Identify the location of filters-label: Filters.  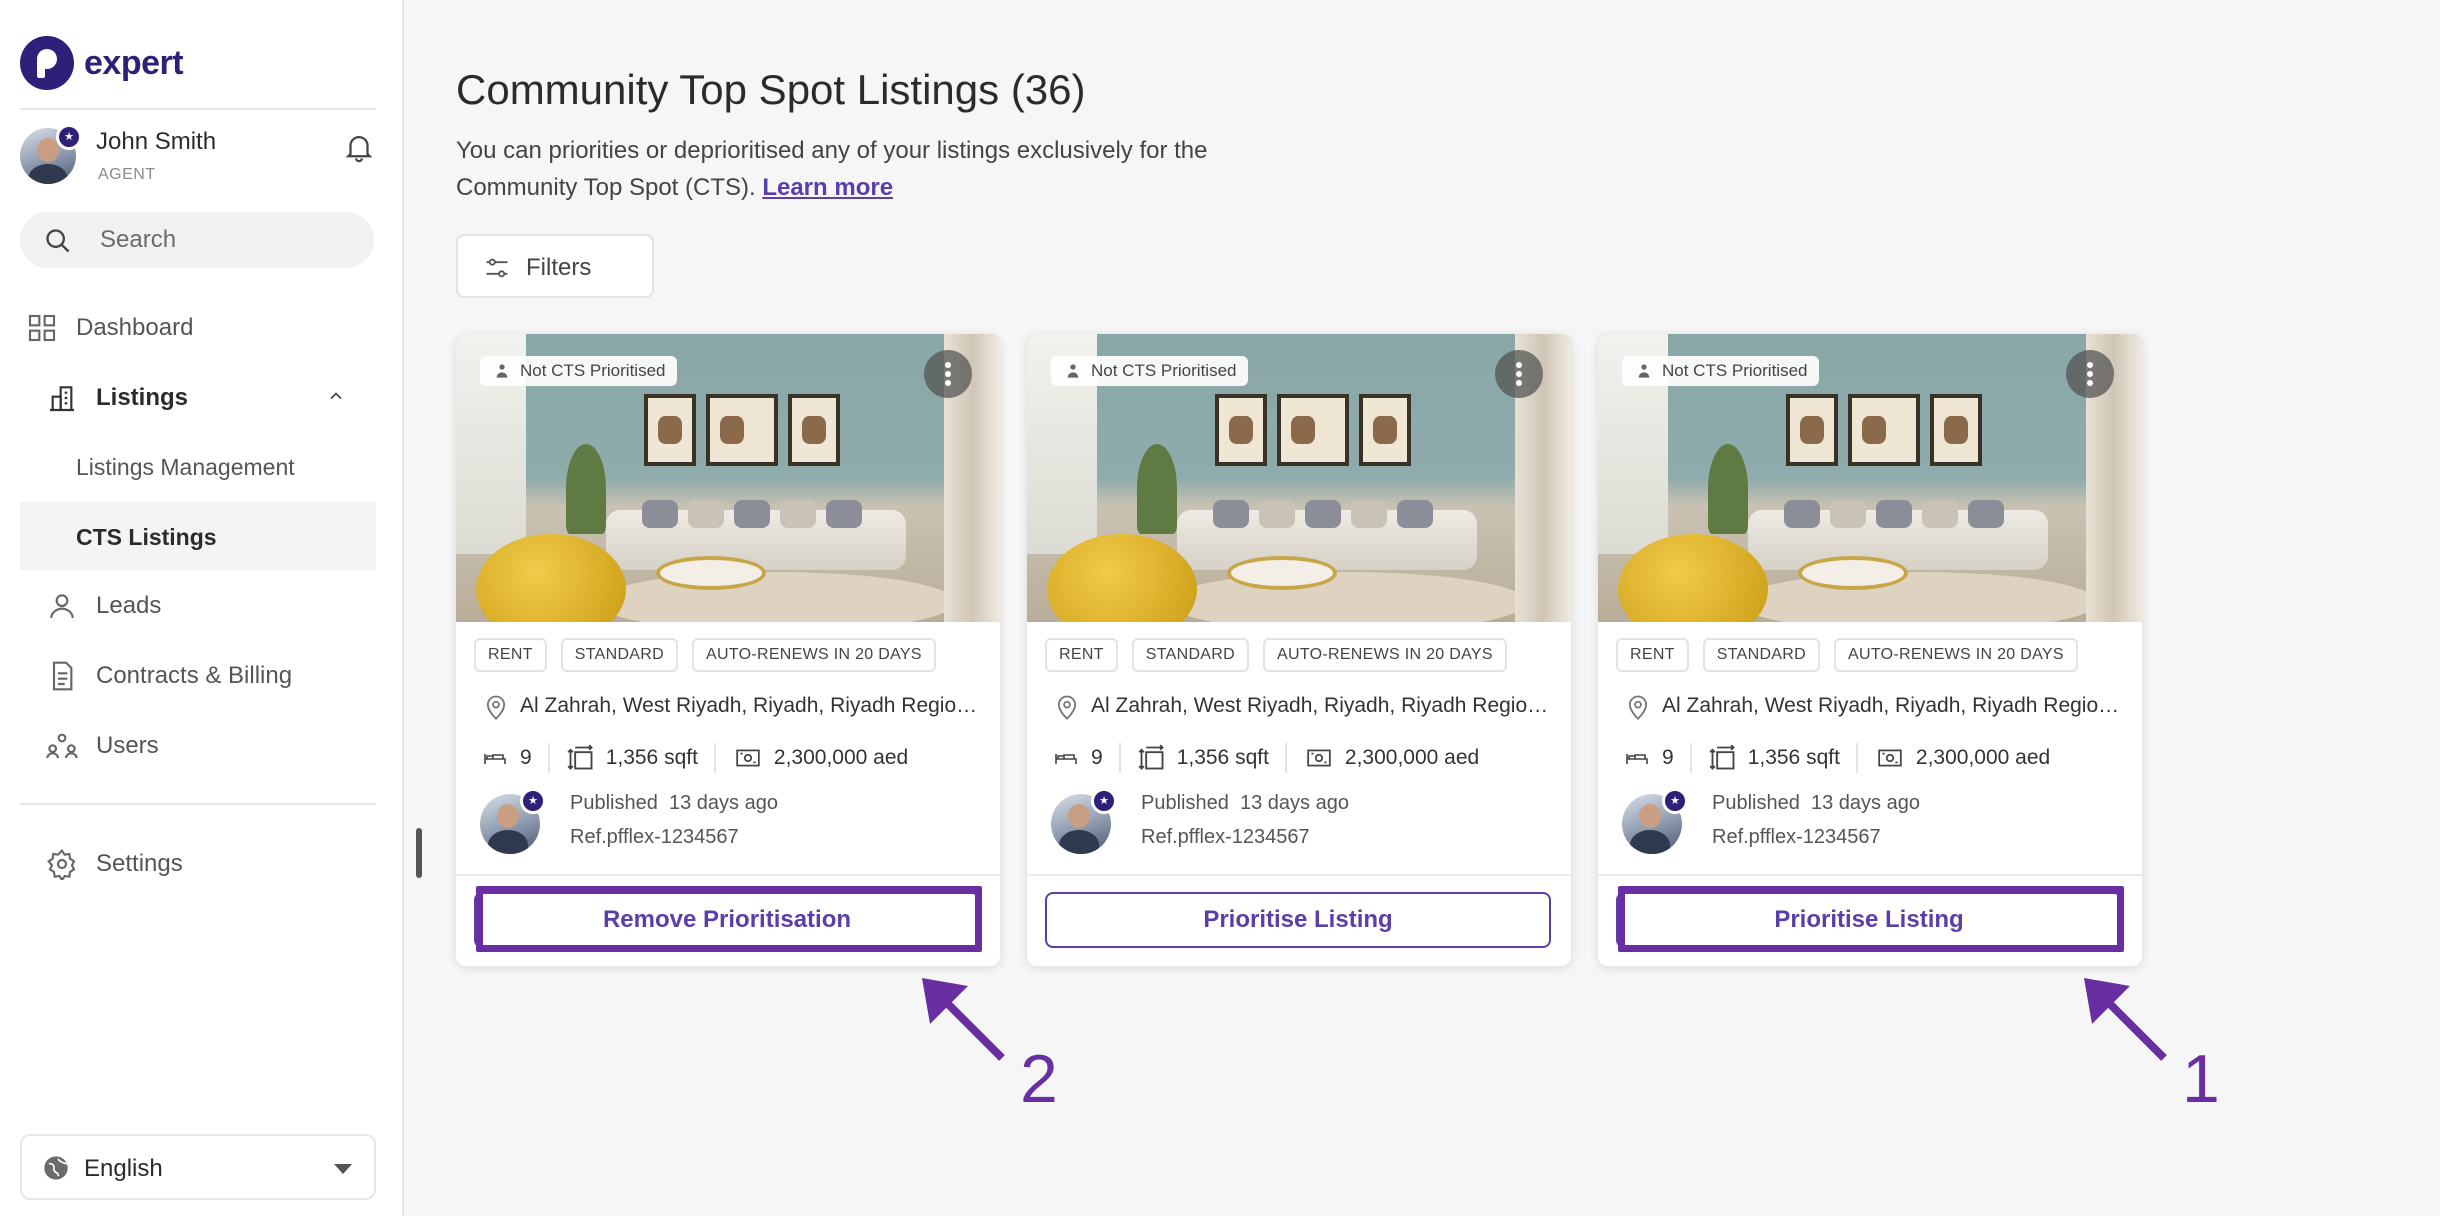
(559, 267).